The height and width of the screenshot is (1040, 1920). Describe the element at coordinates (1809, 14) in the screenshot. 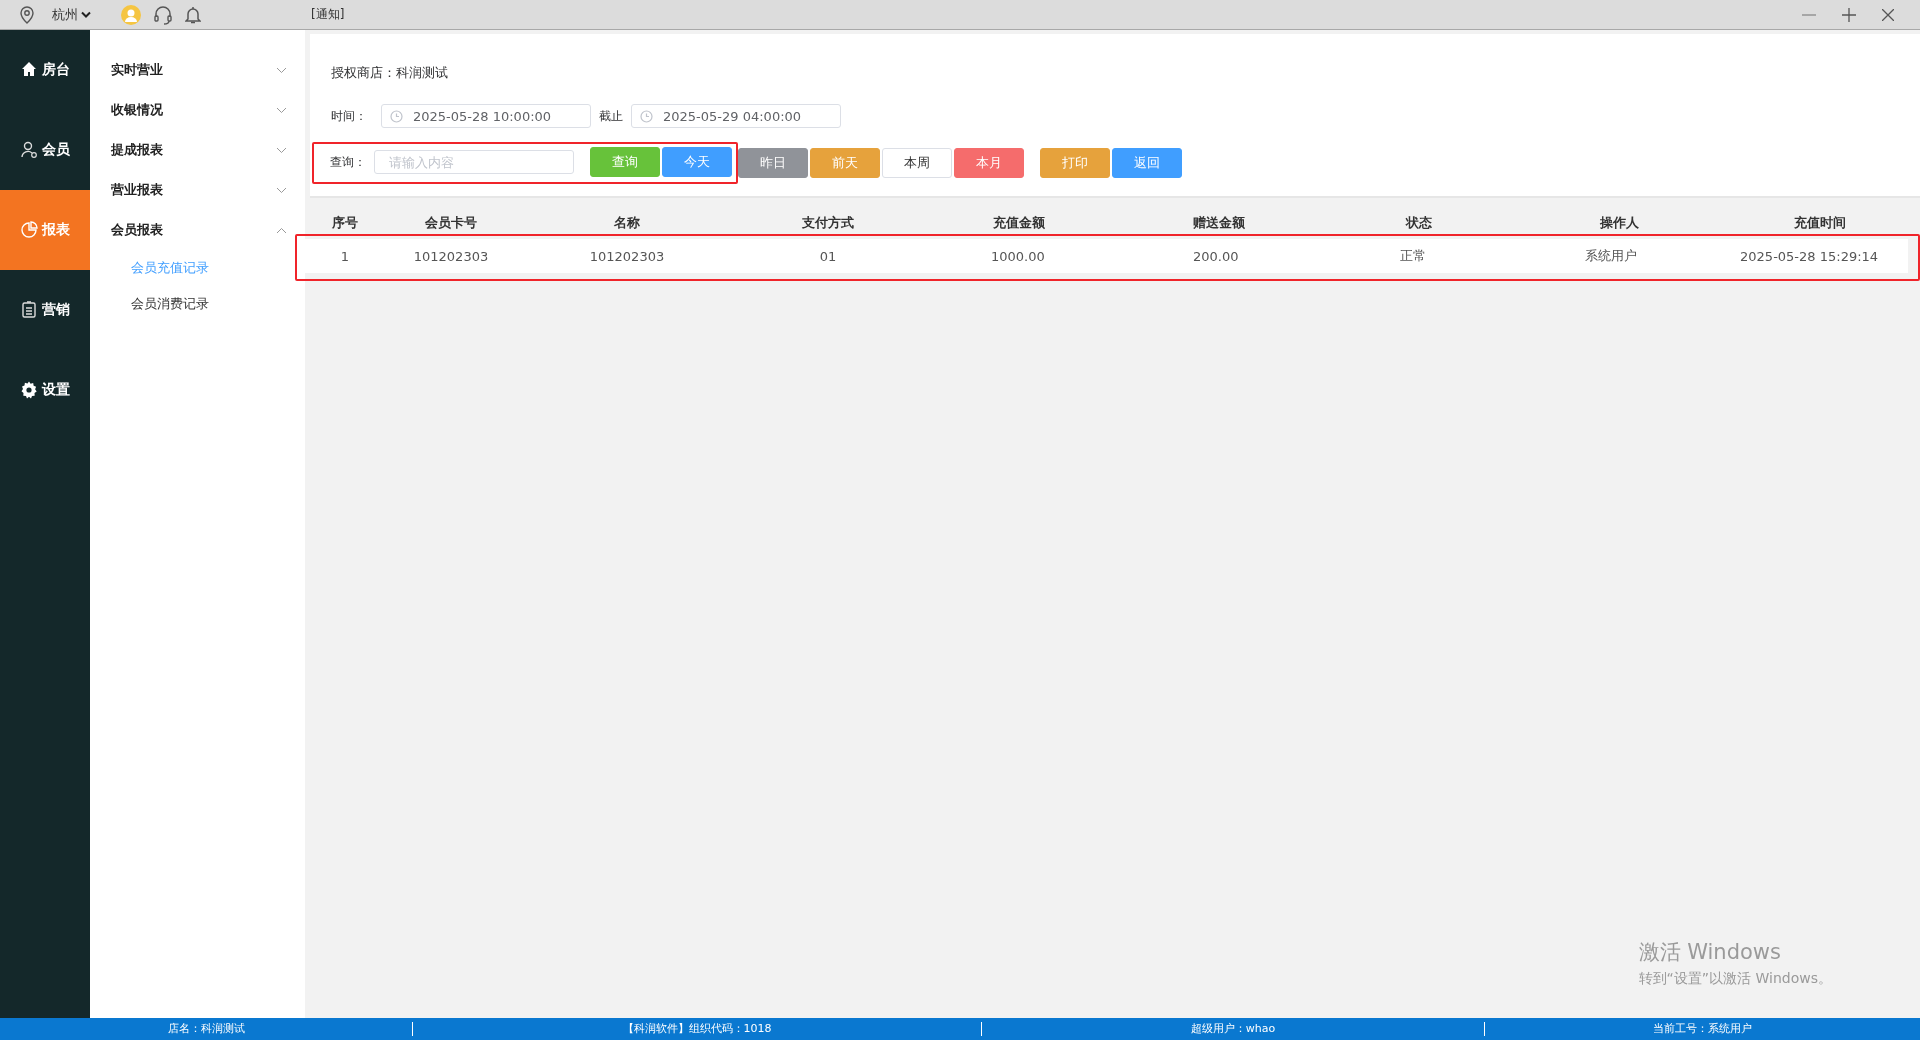

I see `minimize-icon` at that location.